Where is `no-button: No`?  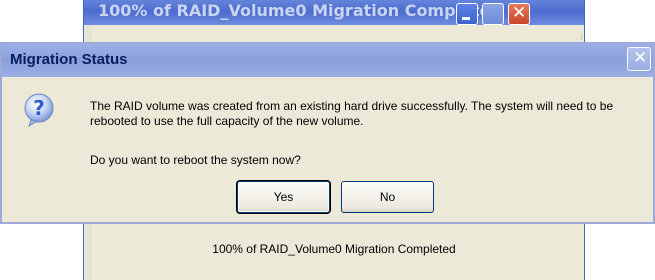 no-button: No is located at coordinates (387, 197).